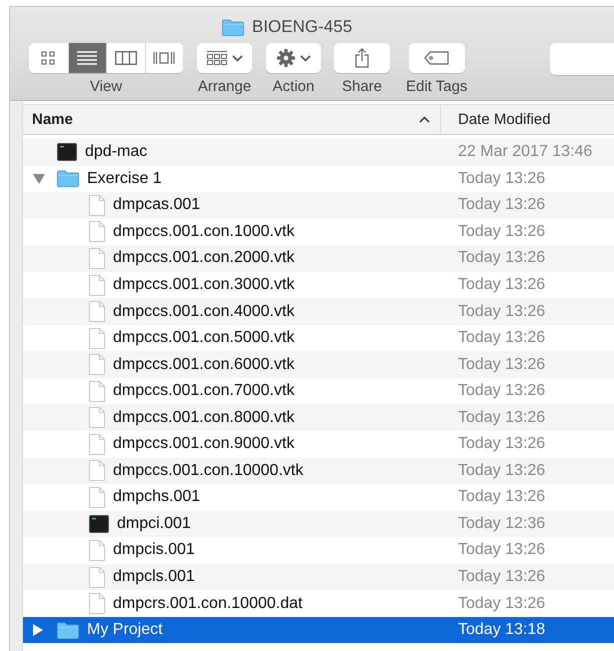  What do you see at coordinates (496, 119) in the screenshot?
I see `column-header: Date Modified` at bounding box center [496, 119].